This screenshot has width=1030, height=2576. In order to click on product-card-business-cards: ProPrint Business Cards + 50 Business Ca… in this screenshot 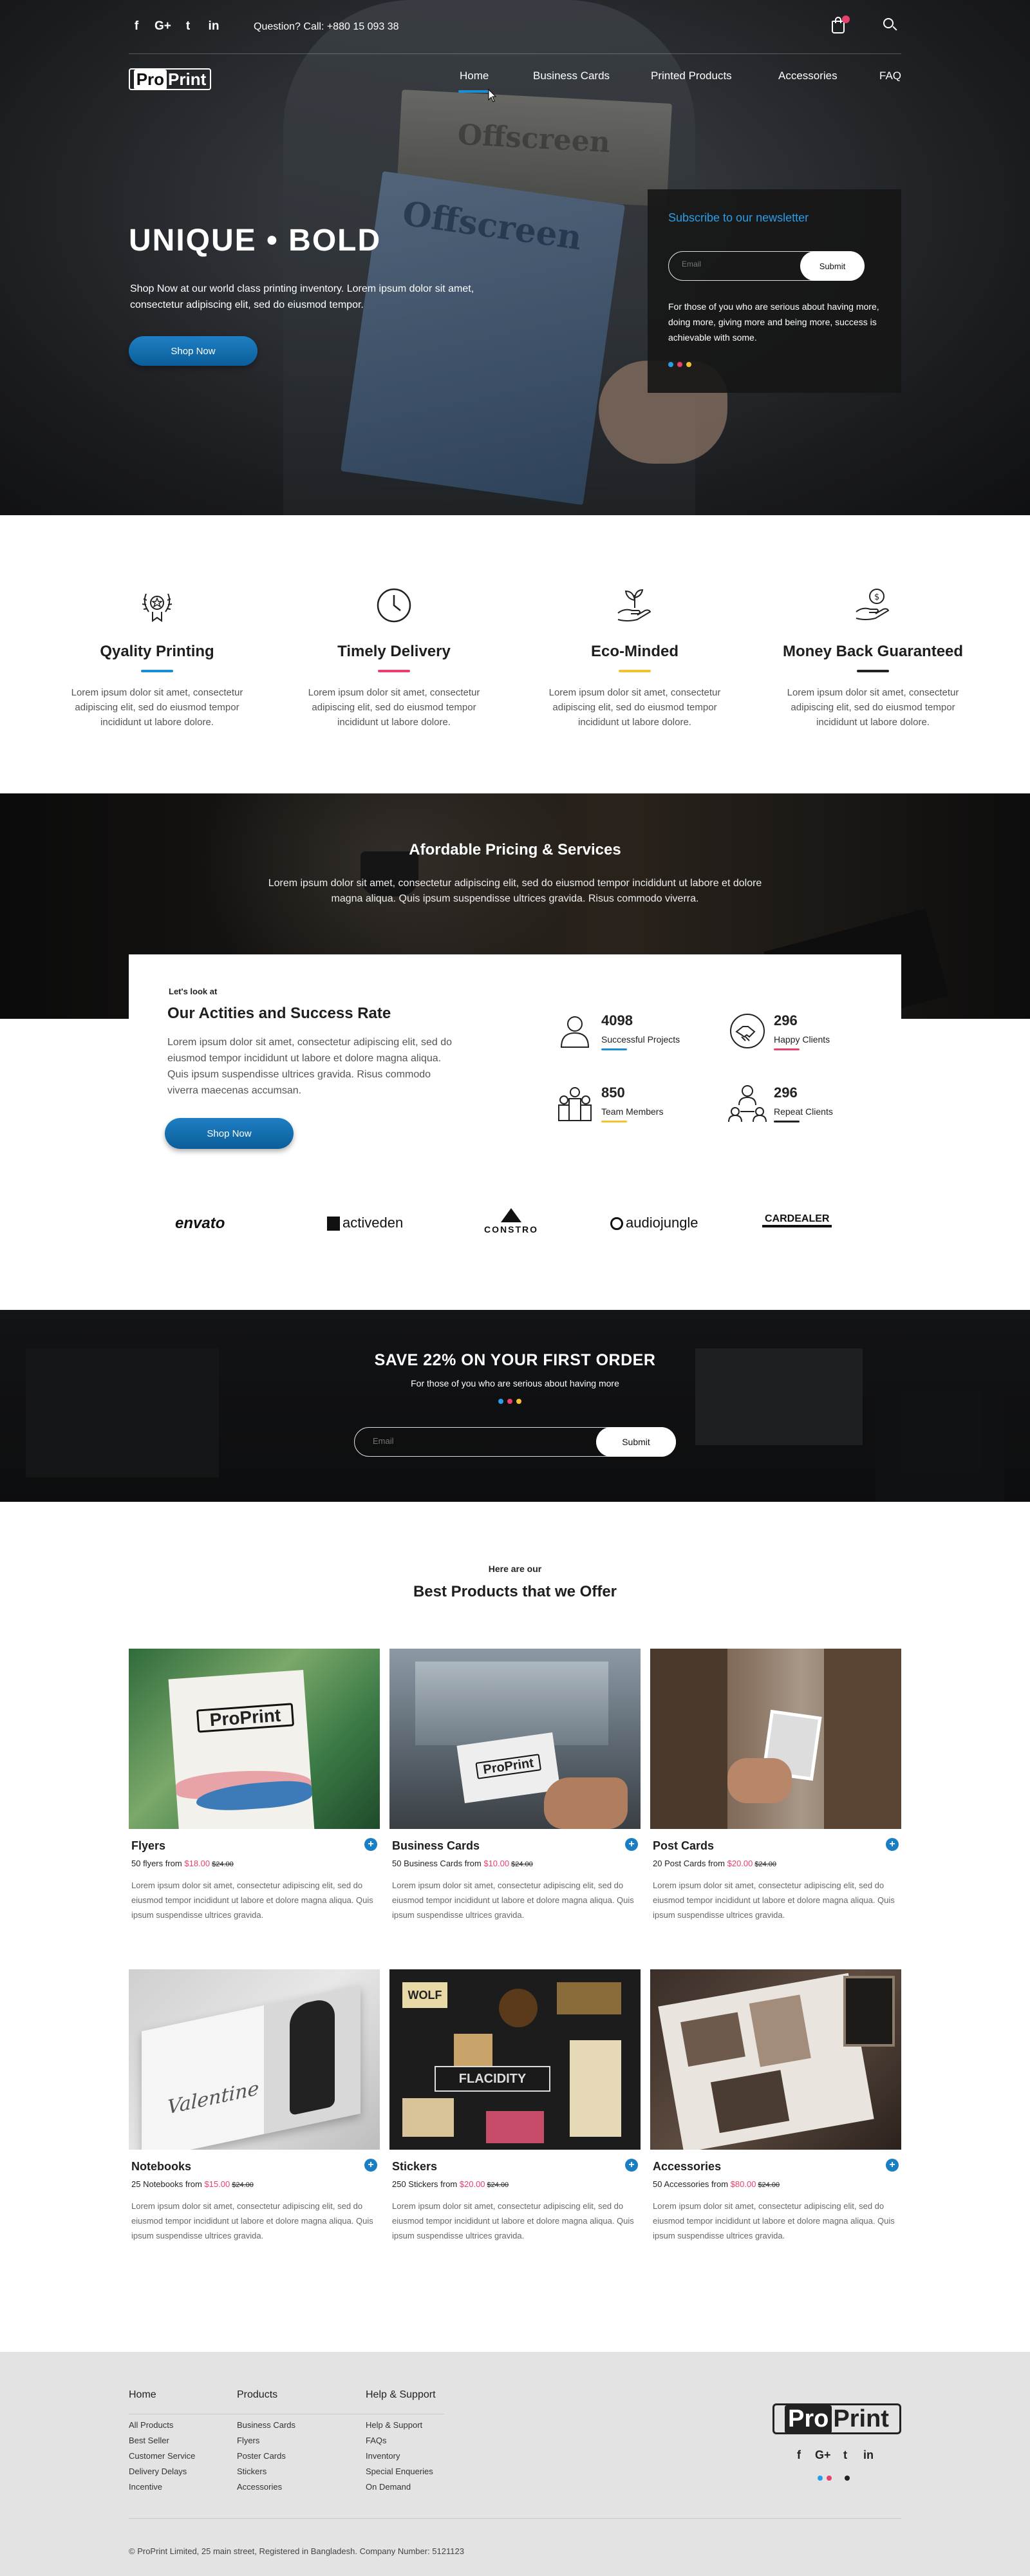, I will do `click(515, 1791)`.